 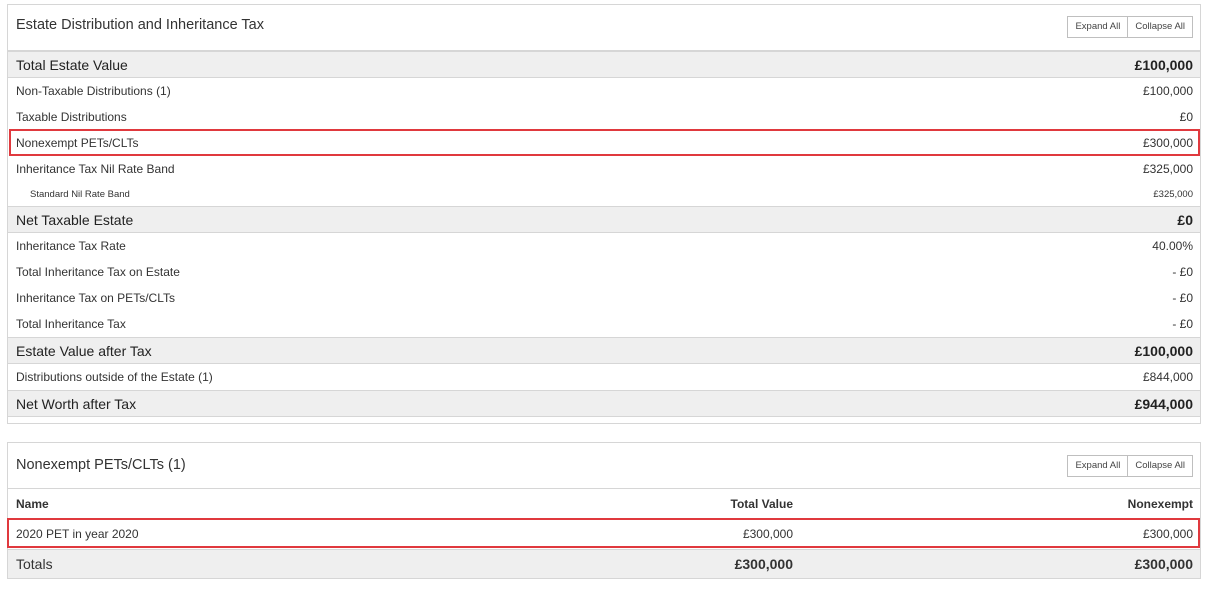 I want to click on row-label: Total Inheritance Tax on Estate, so click(x=98, y=272).